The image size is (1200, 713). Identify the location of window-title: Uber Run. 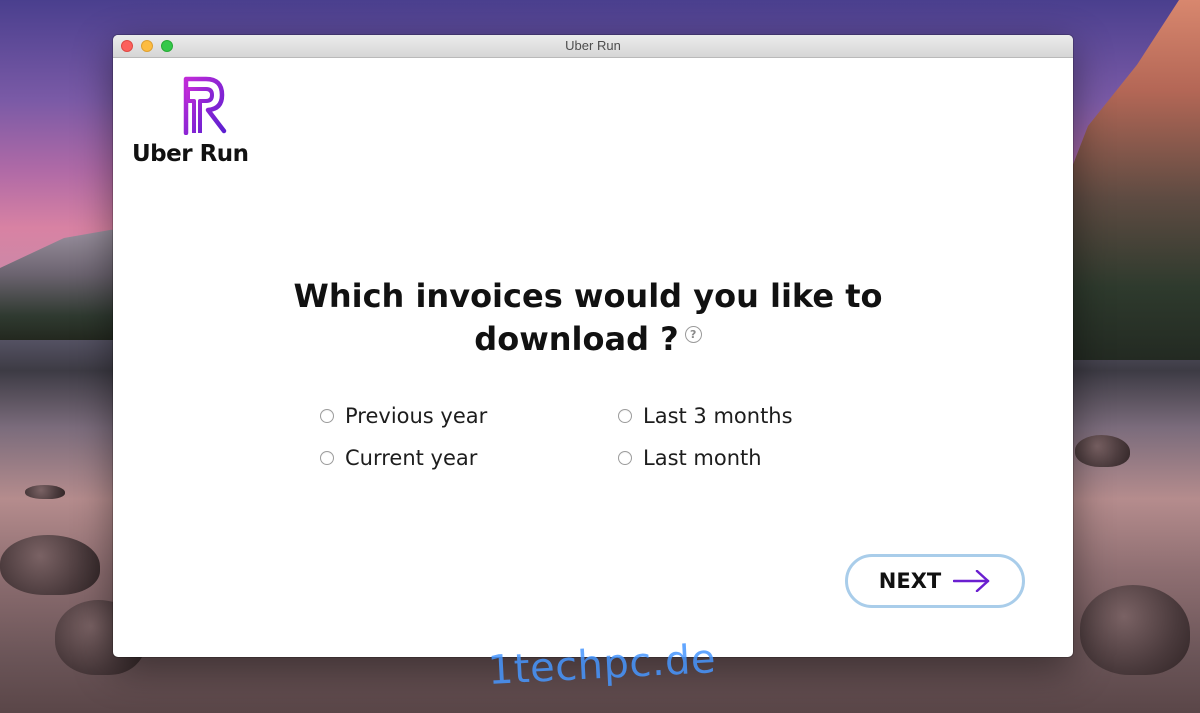
(593, 45).